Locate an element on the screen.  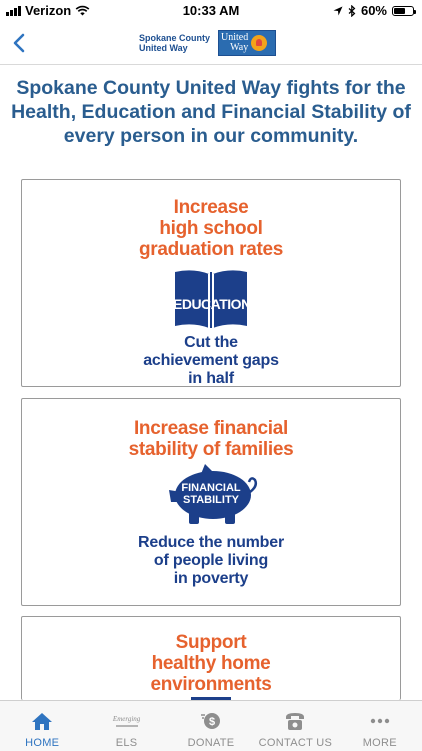
financial-impact-line2: of people living is located at coordinates (211, 560).